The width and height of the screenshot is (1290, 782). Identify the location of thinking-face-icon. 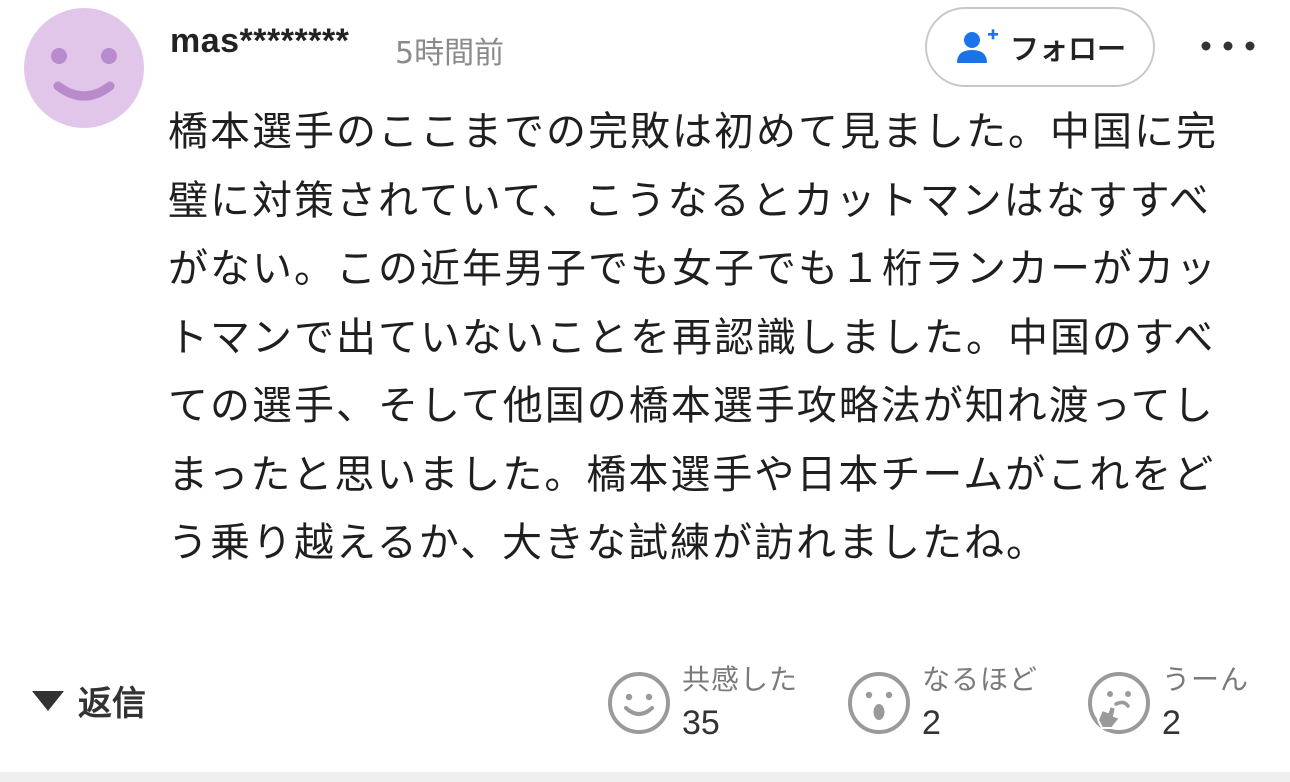
(1119, 703).